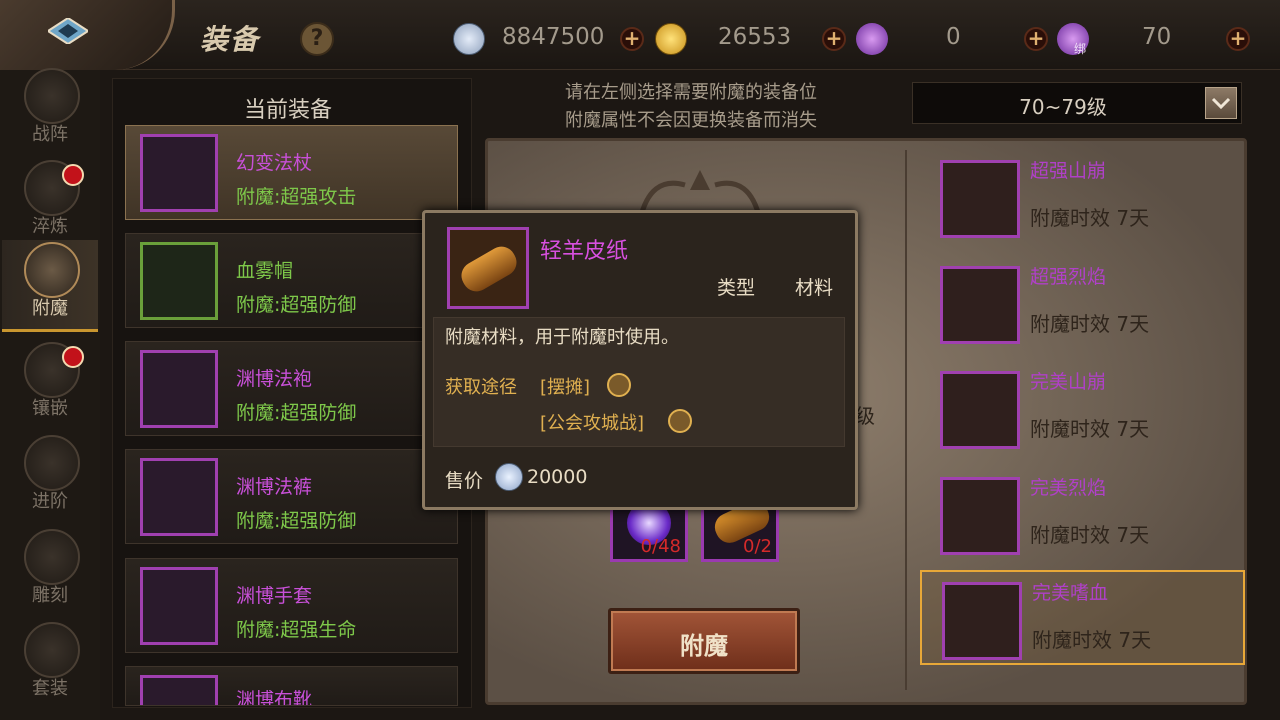 This screenshot has height=720, width=1280. I want to click on staff-icon, so click(179, 173).